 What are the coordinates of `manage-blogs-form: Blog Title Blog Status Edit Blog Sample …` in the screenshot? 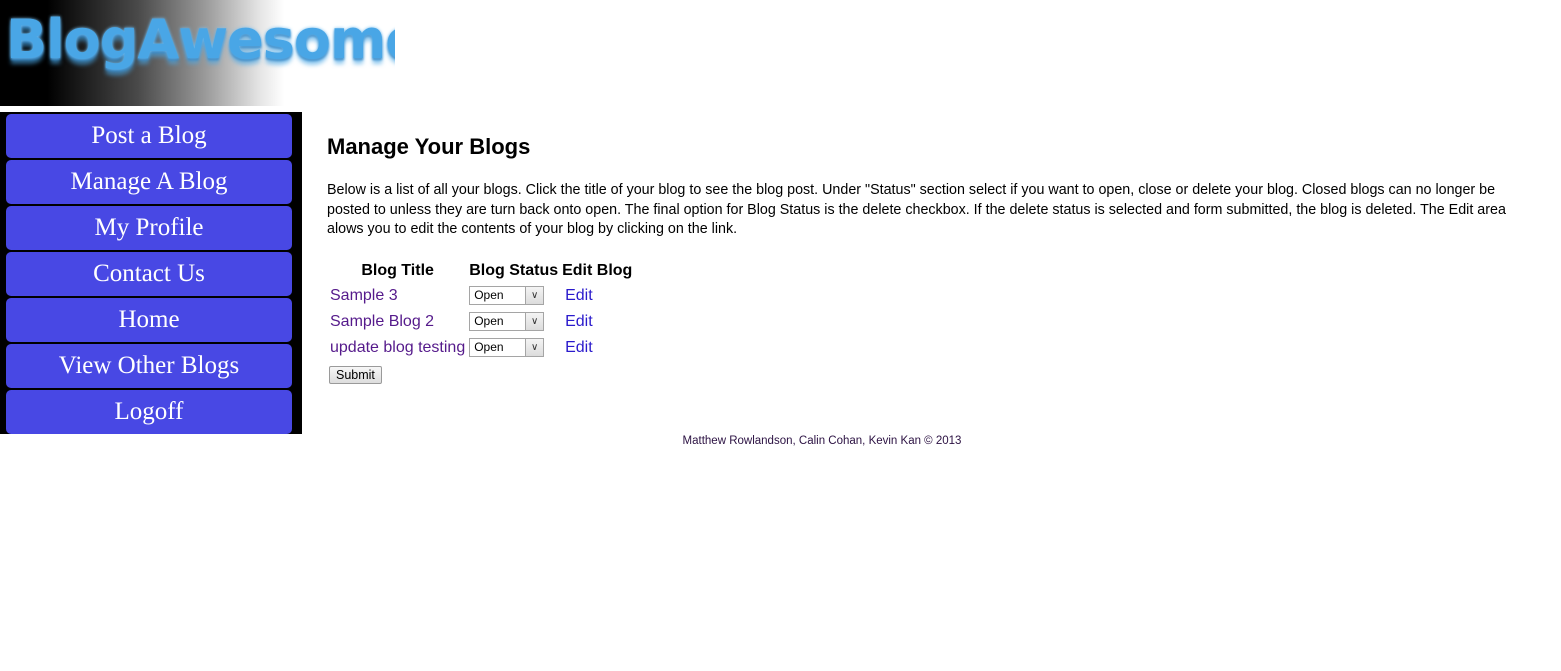 It's located at (932, 321).